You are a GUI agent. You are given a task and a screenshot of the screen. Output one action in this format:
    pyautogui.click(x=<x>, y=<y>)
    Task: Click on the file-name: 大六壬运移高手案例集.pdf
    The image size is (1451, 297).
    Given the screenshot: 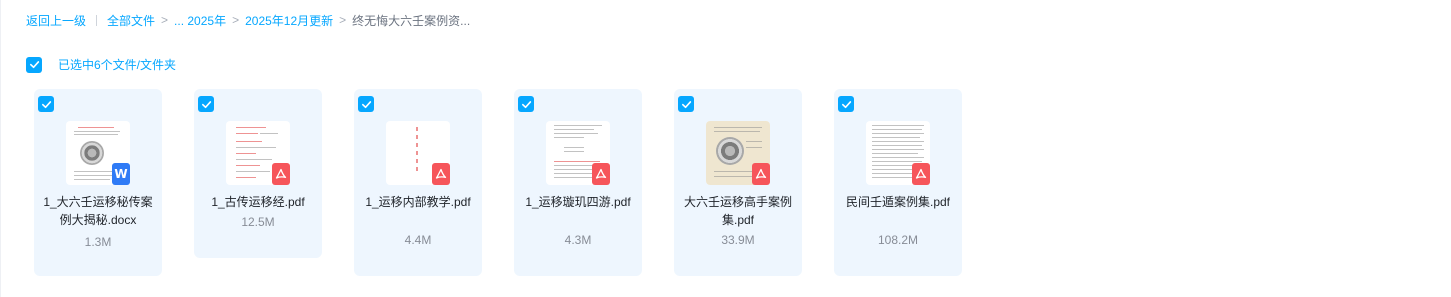 What is the action you would take?
    pyautogui.click(x=737, y=211)
    